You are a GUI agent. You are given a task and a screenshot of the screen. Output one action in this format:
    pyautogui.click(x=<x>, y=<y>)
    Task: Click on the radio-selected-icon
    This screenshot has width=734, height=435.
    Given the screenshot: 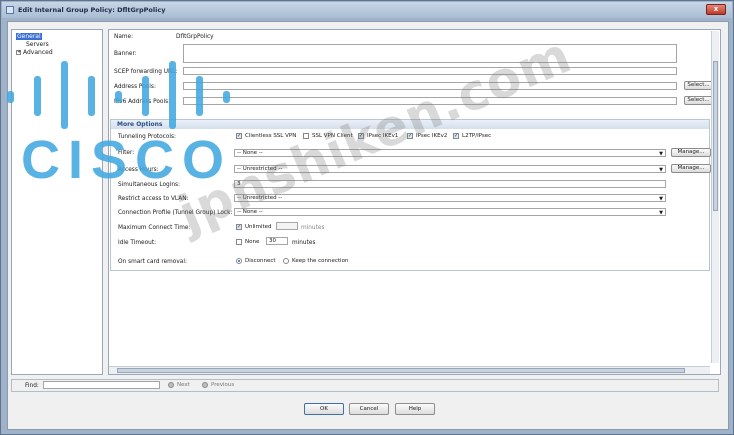 What is the action you would take?
    pyautogui.click(x=239, y=261)
    